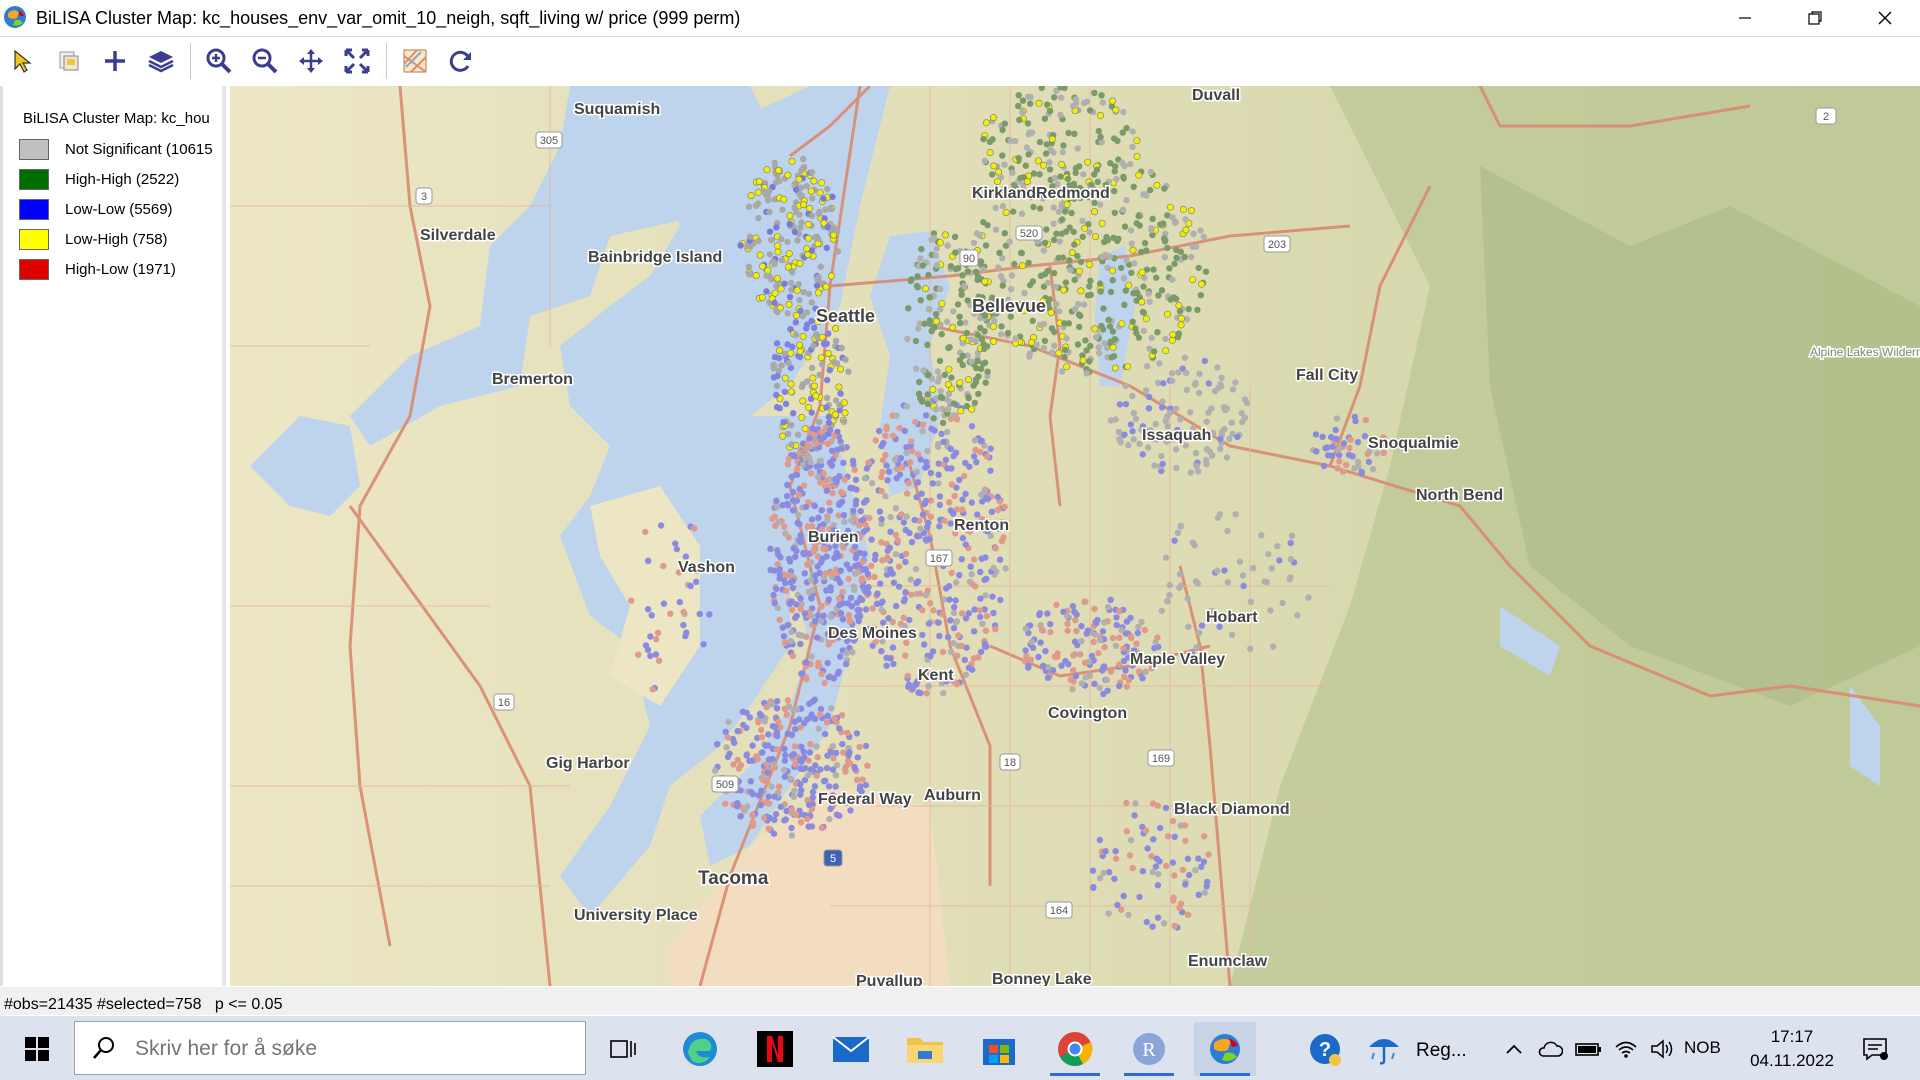 The image size is (1920, 1080). Describe the element at coordinates (415, 61) in the screenshot. I see `basemap-button` at that location.